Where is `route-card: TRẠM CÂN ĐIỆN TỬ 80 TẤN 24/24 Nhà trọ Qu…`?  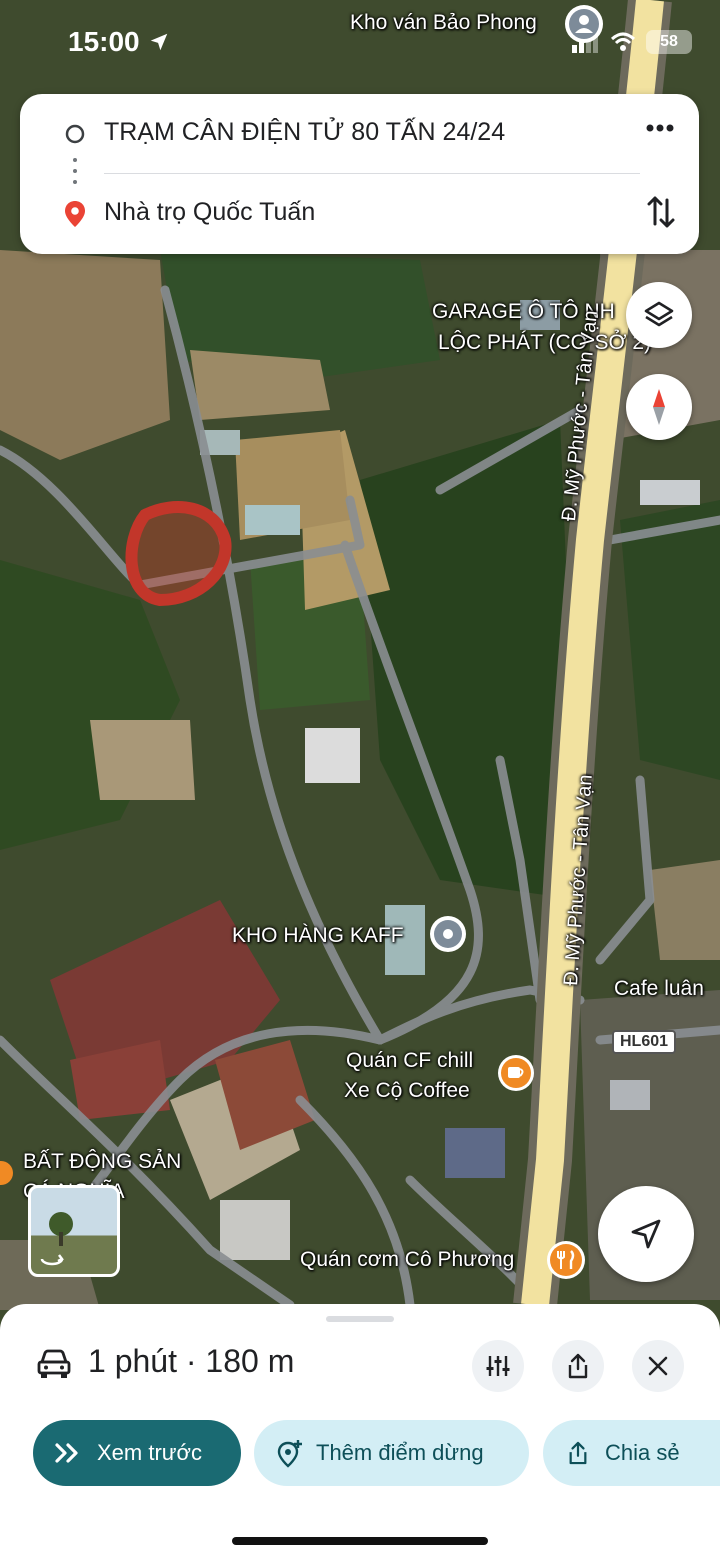
route-card: TRẠM CÂN ĐIỆN TỬ 80 TẤN 24/24 Nhà trọ Qu… is located at coordinates (359, 174).